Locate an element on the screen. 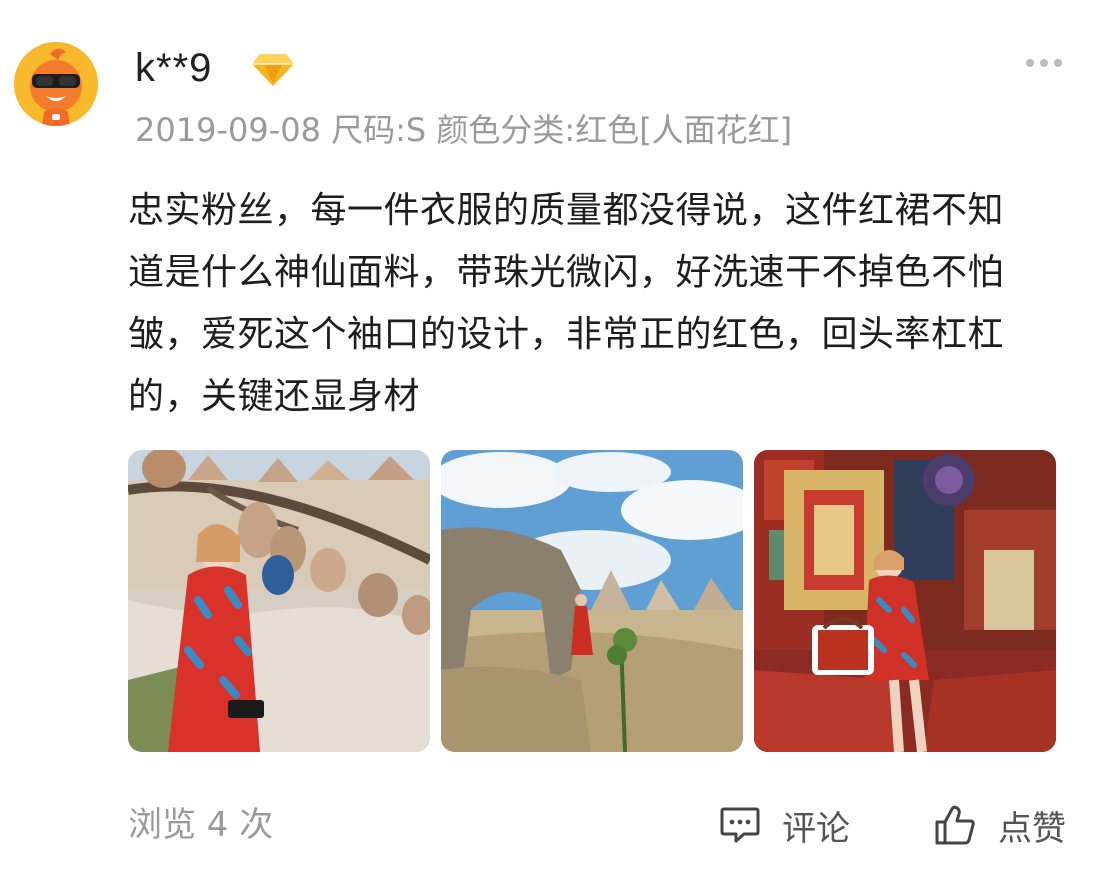  product-spec: 尺码:S 颜色分类:红色[人面花红] is located at coordinates (562, 130).